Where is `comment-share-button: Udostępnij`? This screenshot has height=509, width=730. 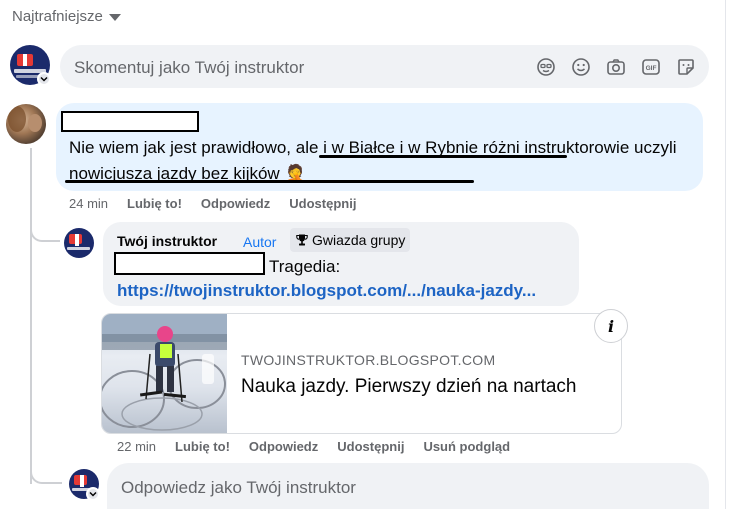 comment-share-button: Udostępnij is located at coordinates (322, 203).